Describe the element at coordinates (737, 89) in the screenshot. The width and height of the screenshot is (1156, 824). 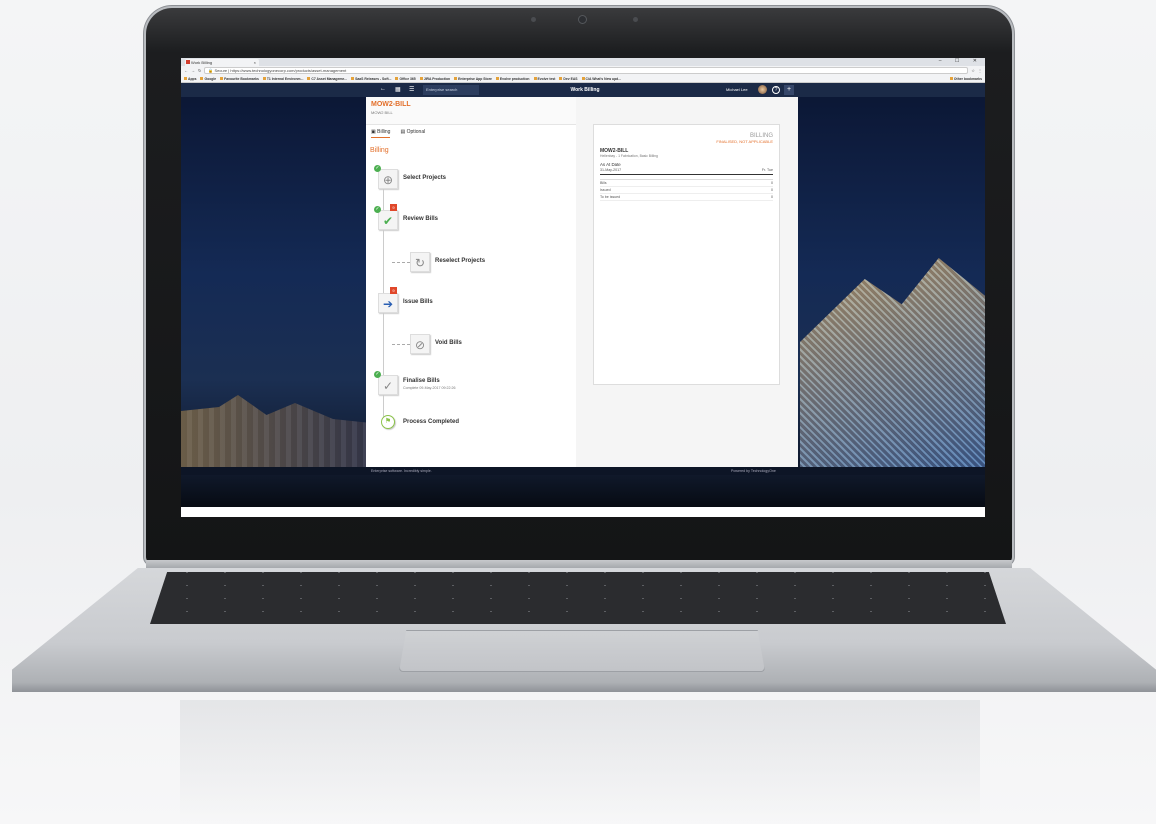
I see `user-name: Michael Lee` at that location.